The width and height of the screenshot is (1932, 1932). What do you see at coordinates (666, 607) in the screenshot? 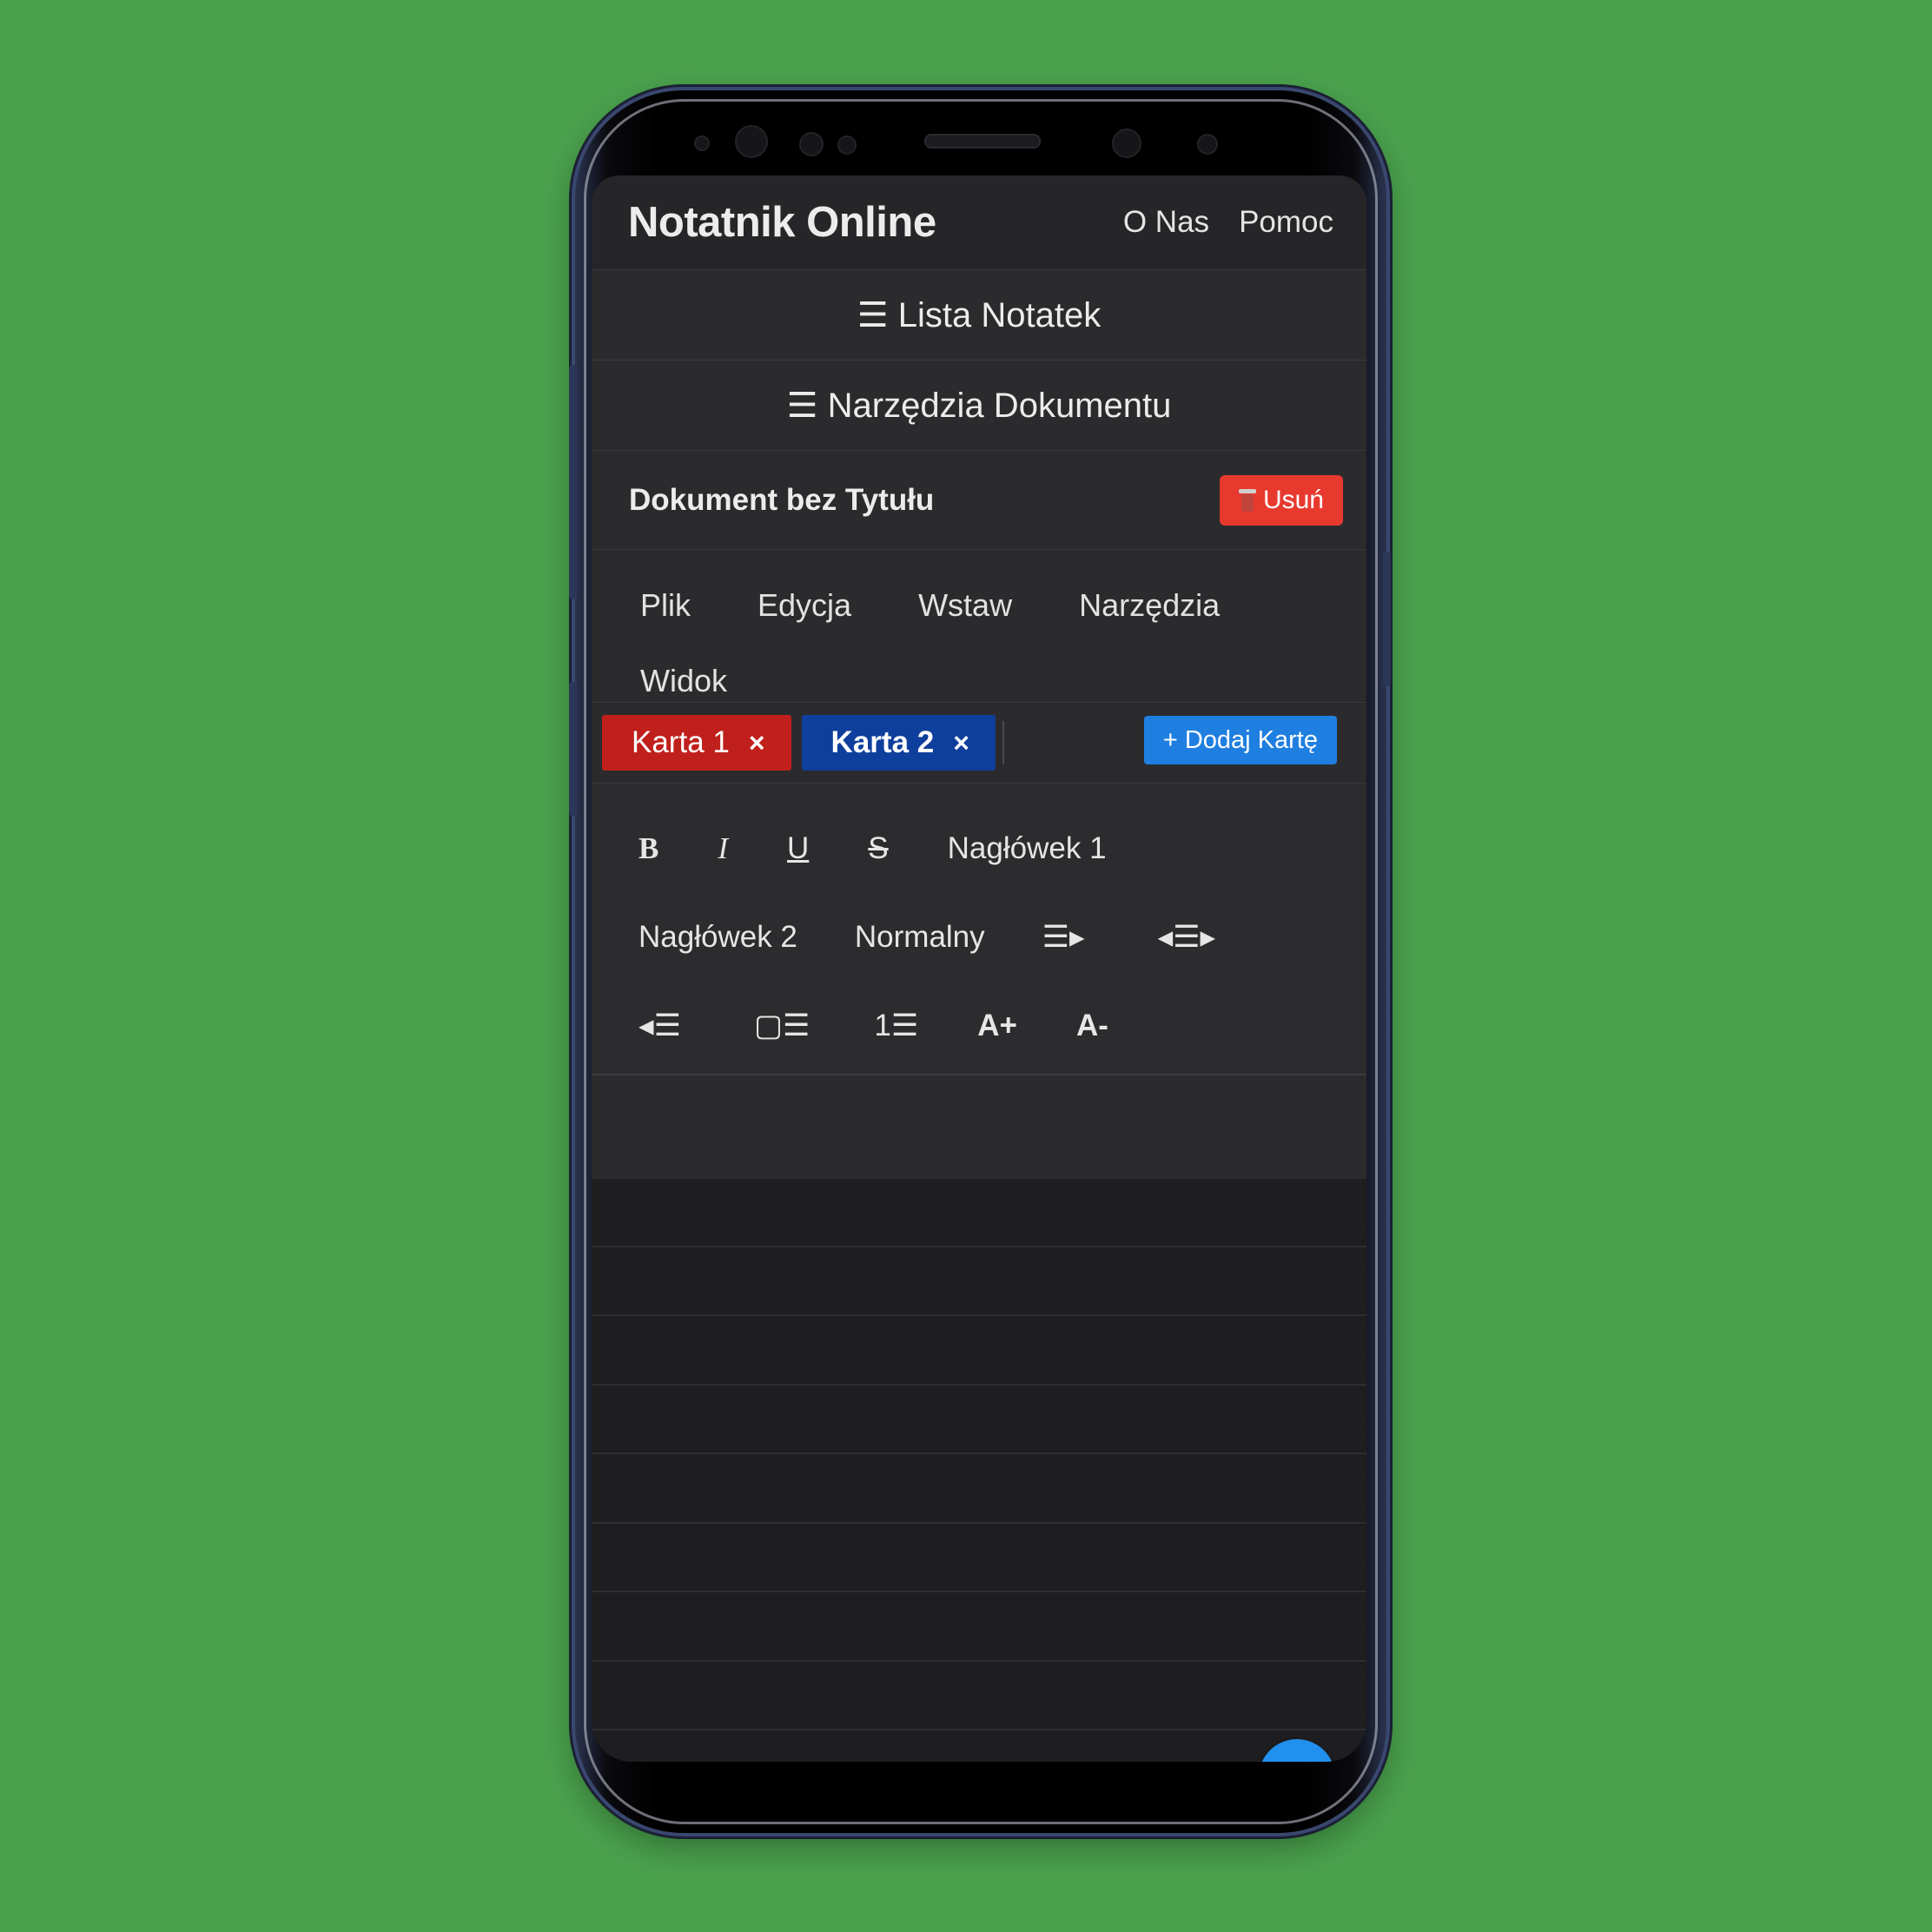
I see `menu-file: Plik` at bounding box center [666, 607].